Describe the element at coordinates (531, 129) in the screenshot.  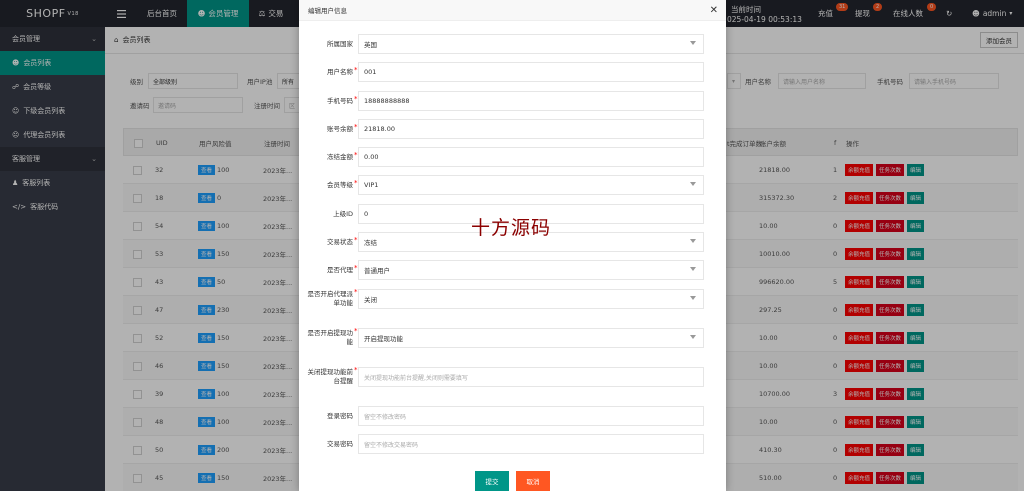
I see `field-input: 21818.00` at that location.